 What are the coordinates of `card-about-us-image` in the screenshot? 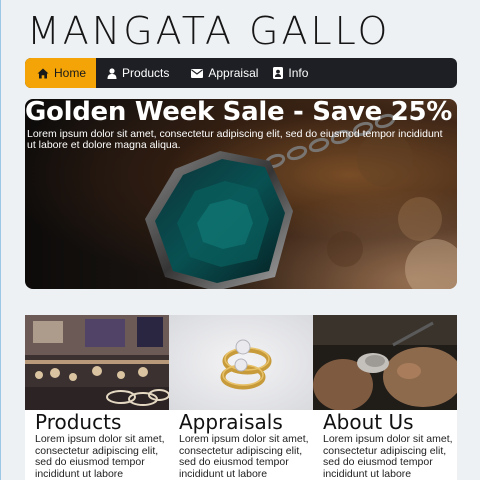 It's located at (385, 362).